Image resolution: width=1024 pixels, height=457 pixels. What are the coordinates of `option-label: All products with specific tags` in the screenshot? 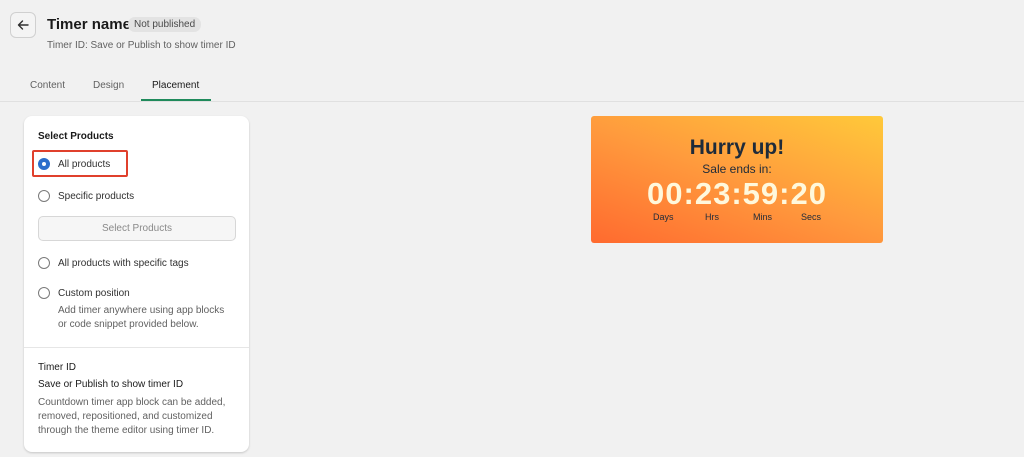 It's located at (123, 263).